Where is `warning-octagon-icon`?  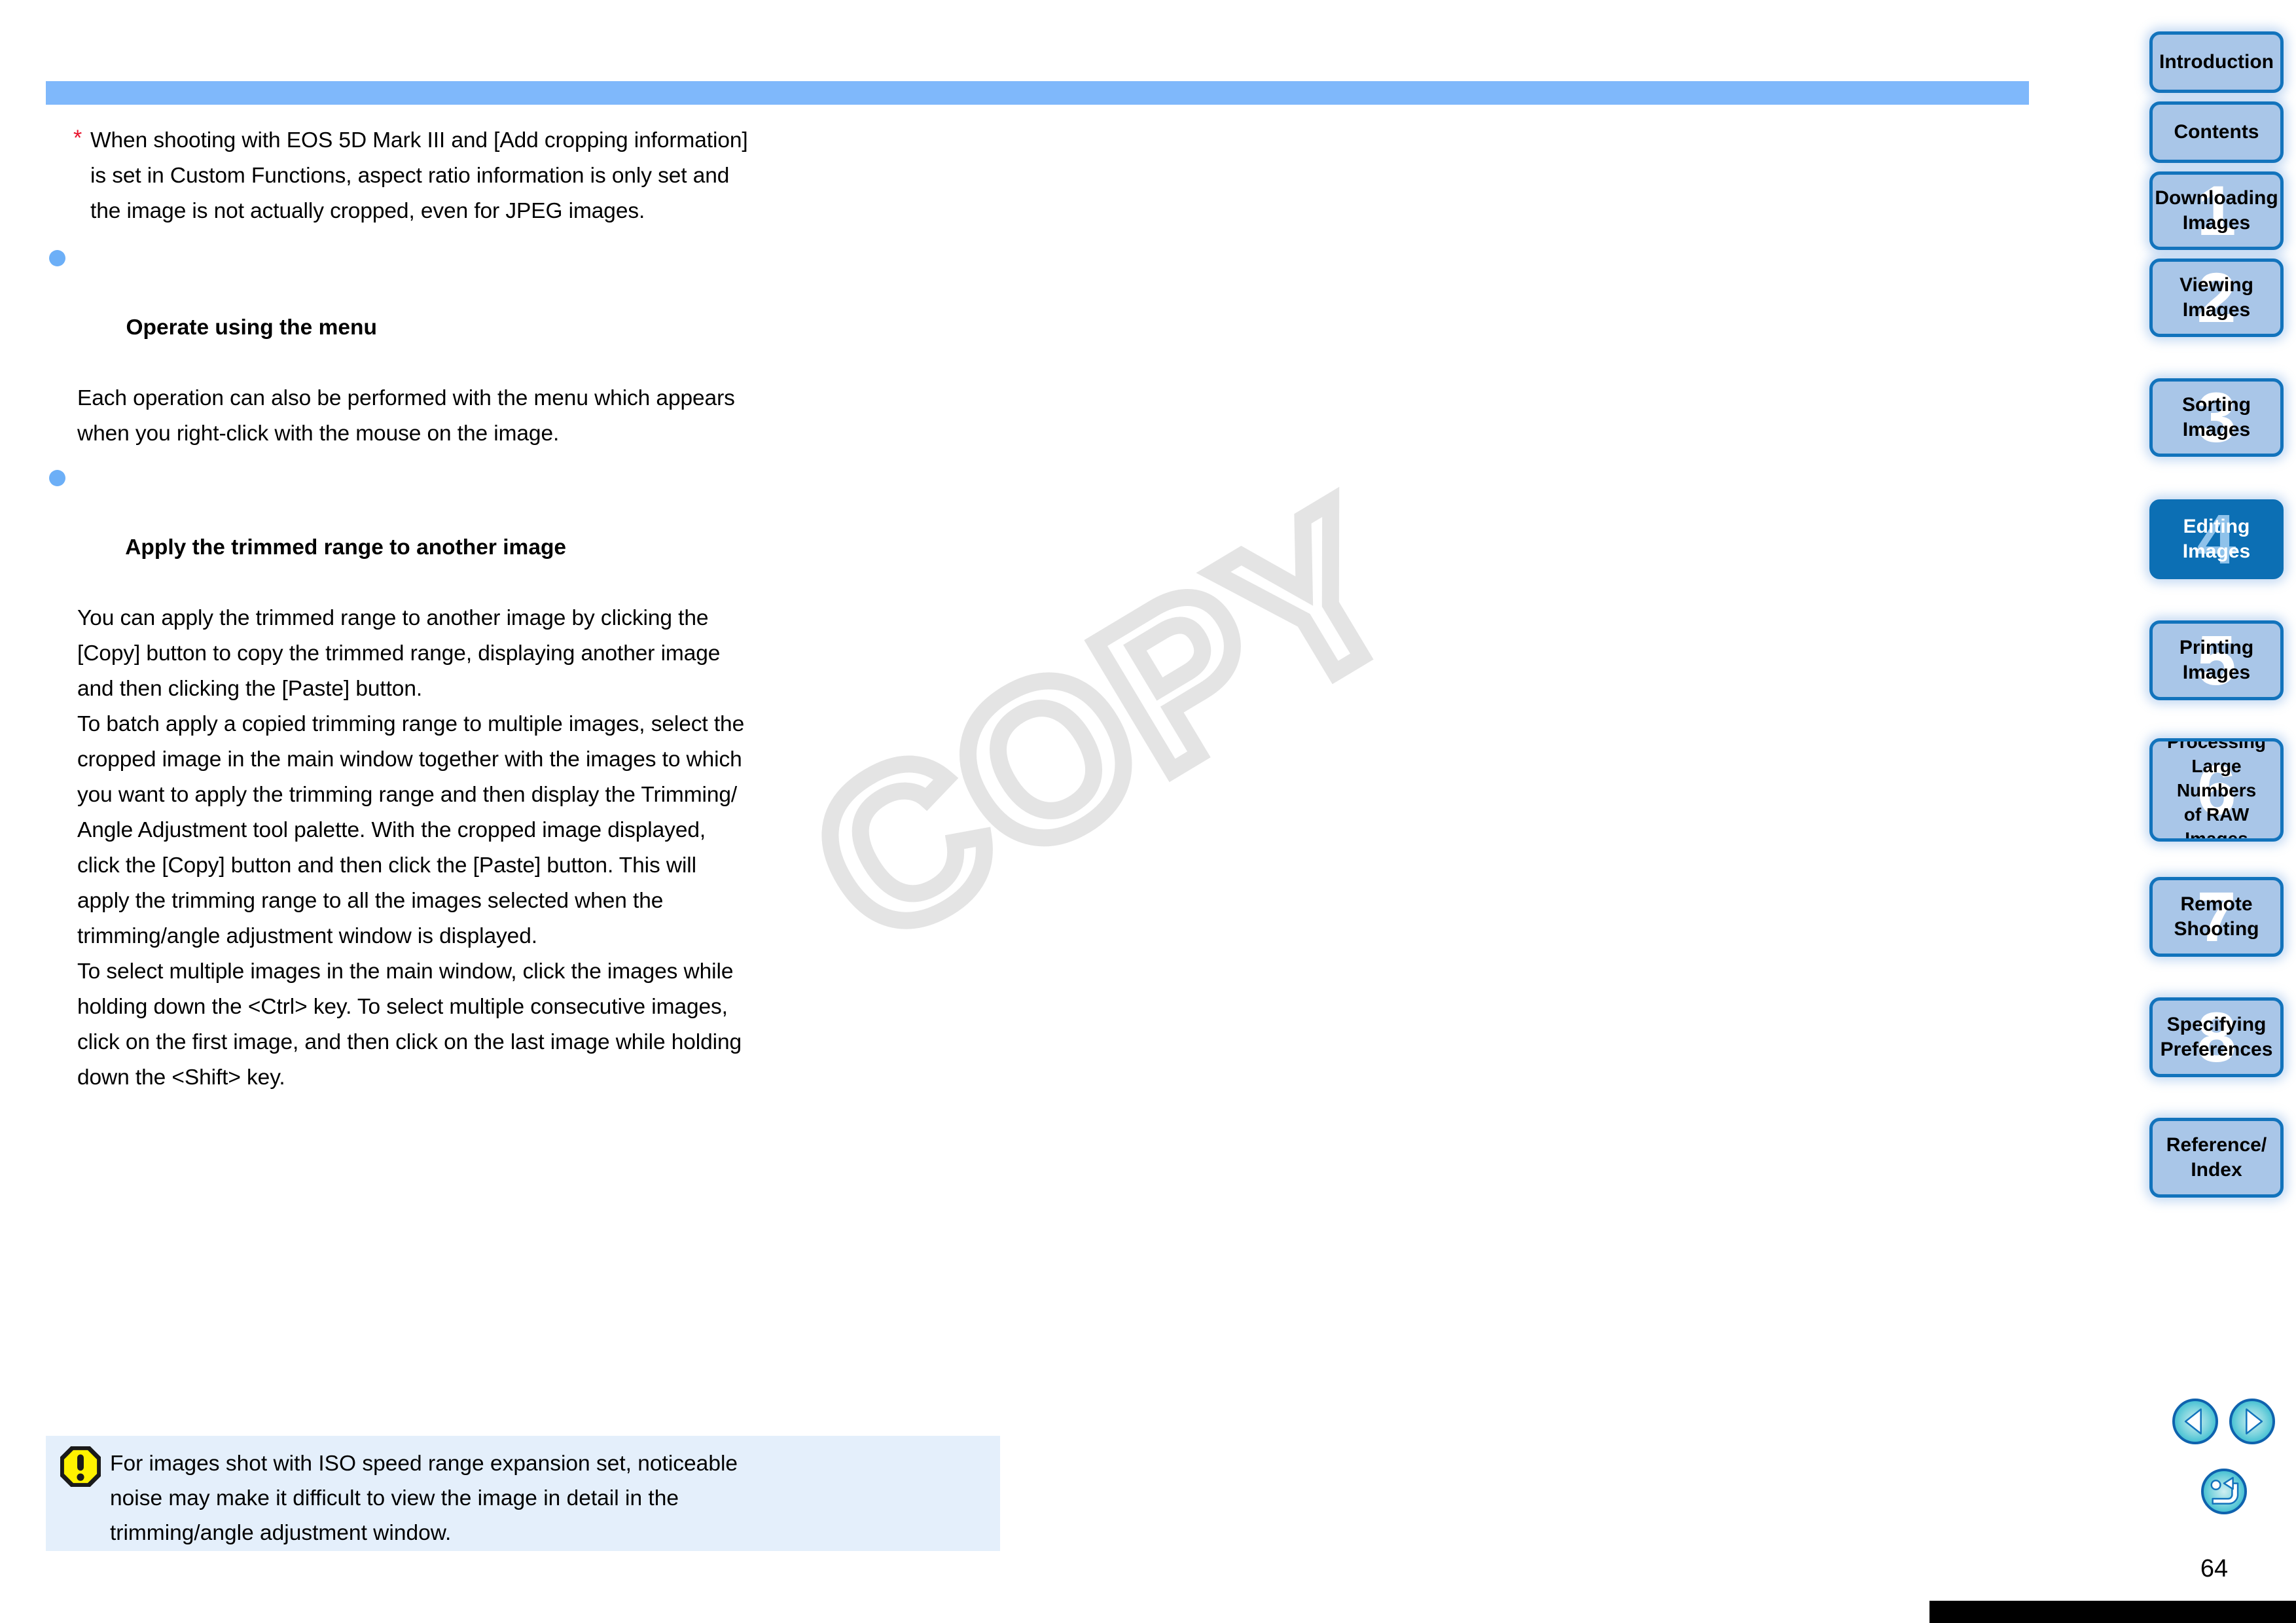
warning-octagon-icon is located at coordinates (80, 1467).